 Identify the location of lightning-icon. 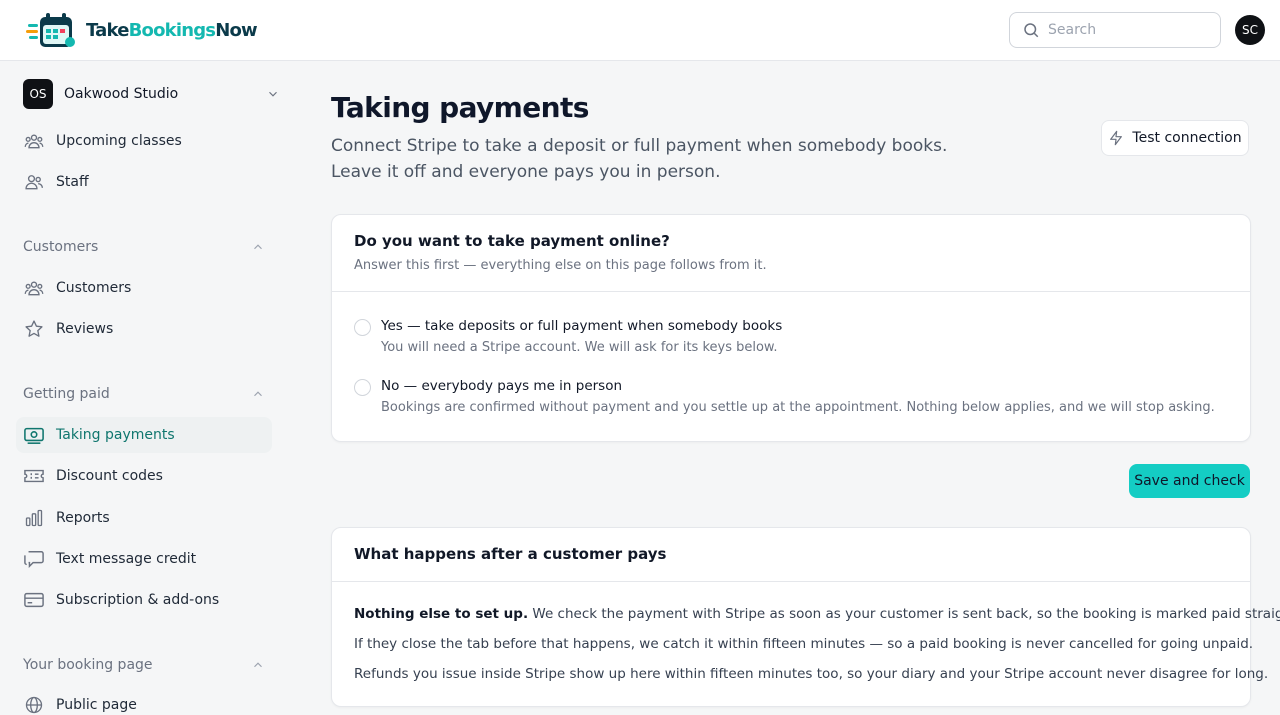
(1116, 138).